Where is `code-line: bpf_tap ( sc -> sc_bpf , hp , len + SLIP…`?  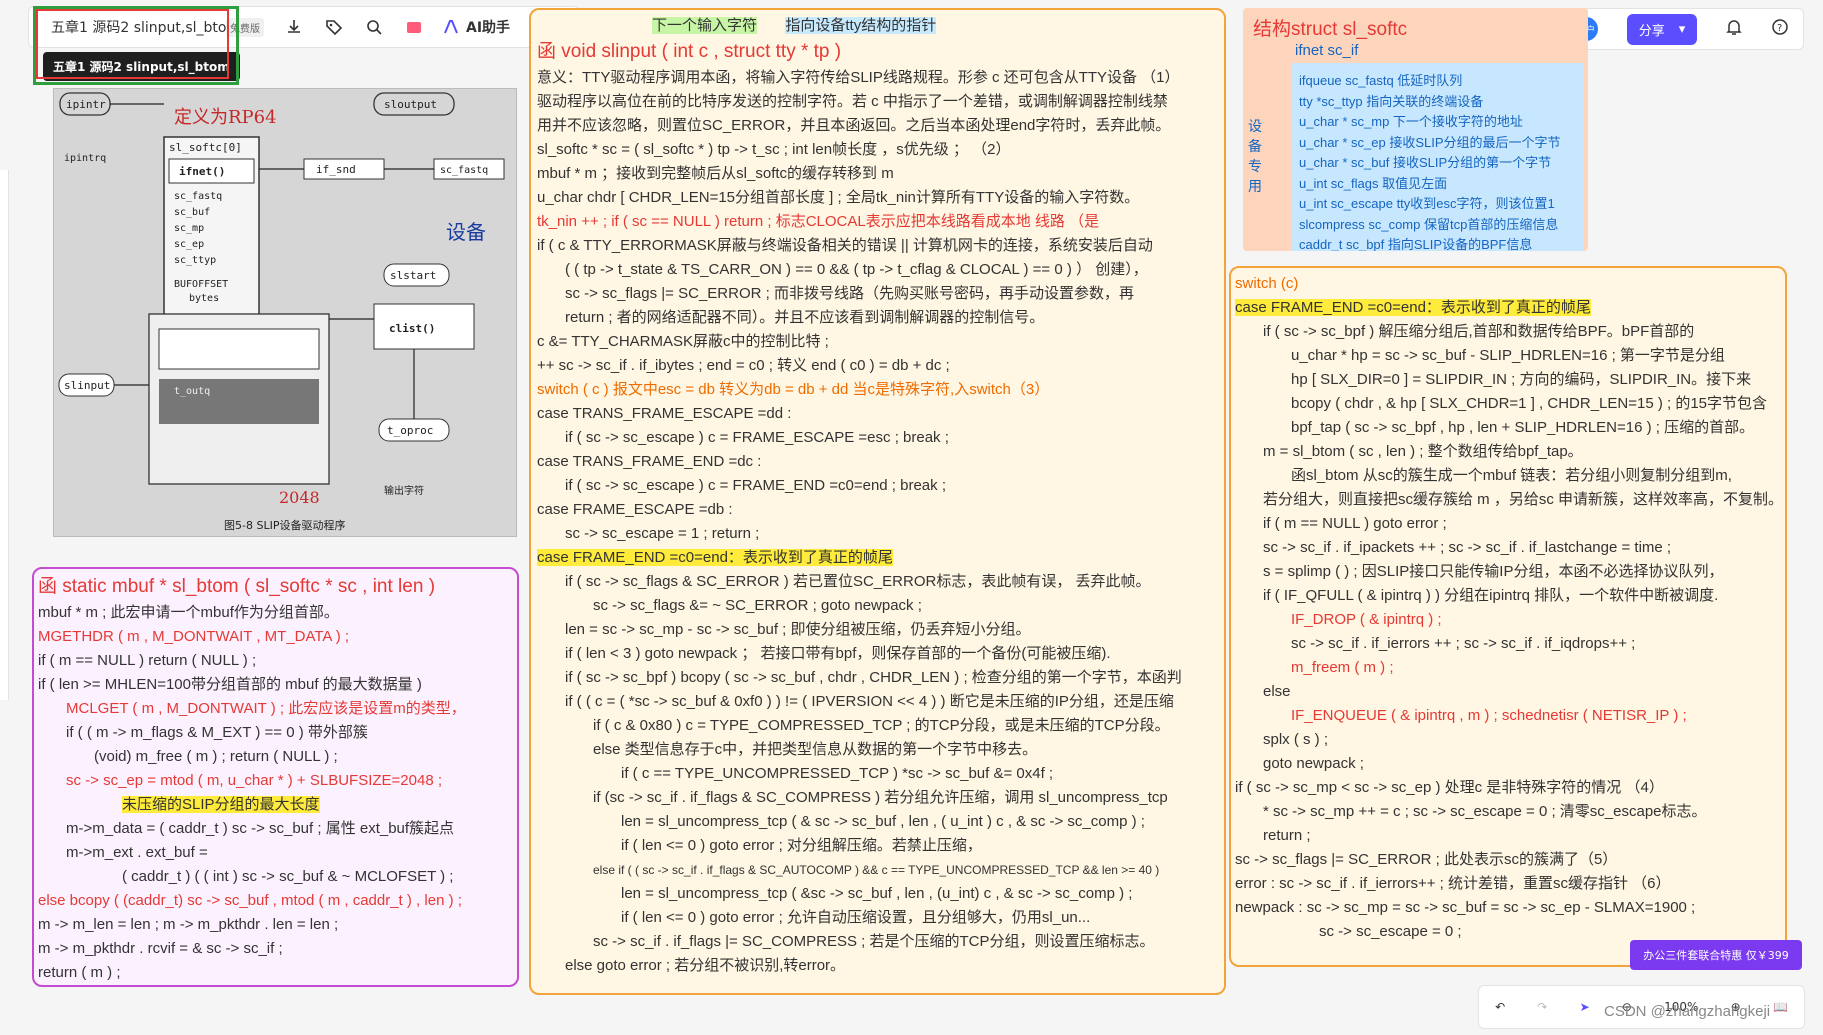
code-line: bpf_tap ( sc -> sc_bpf , hp , len + SLIP… is located at coordinates (1523, 427).